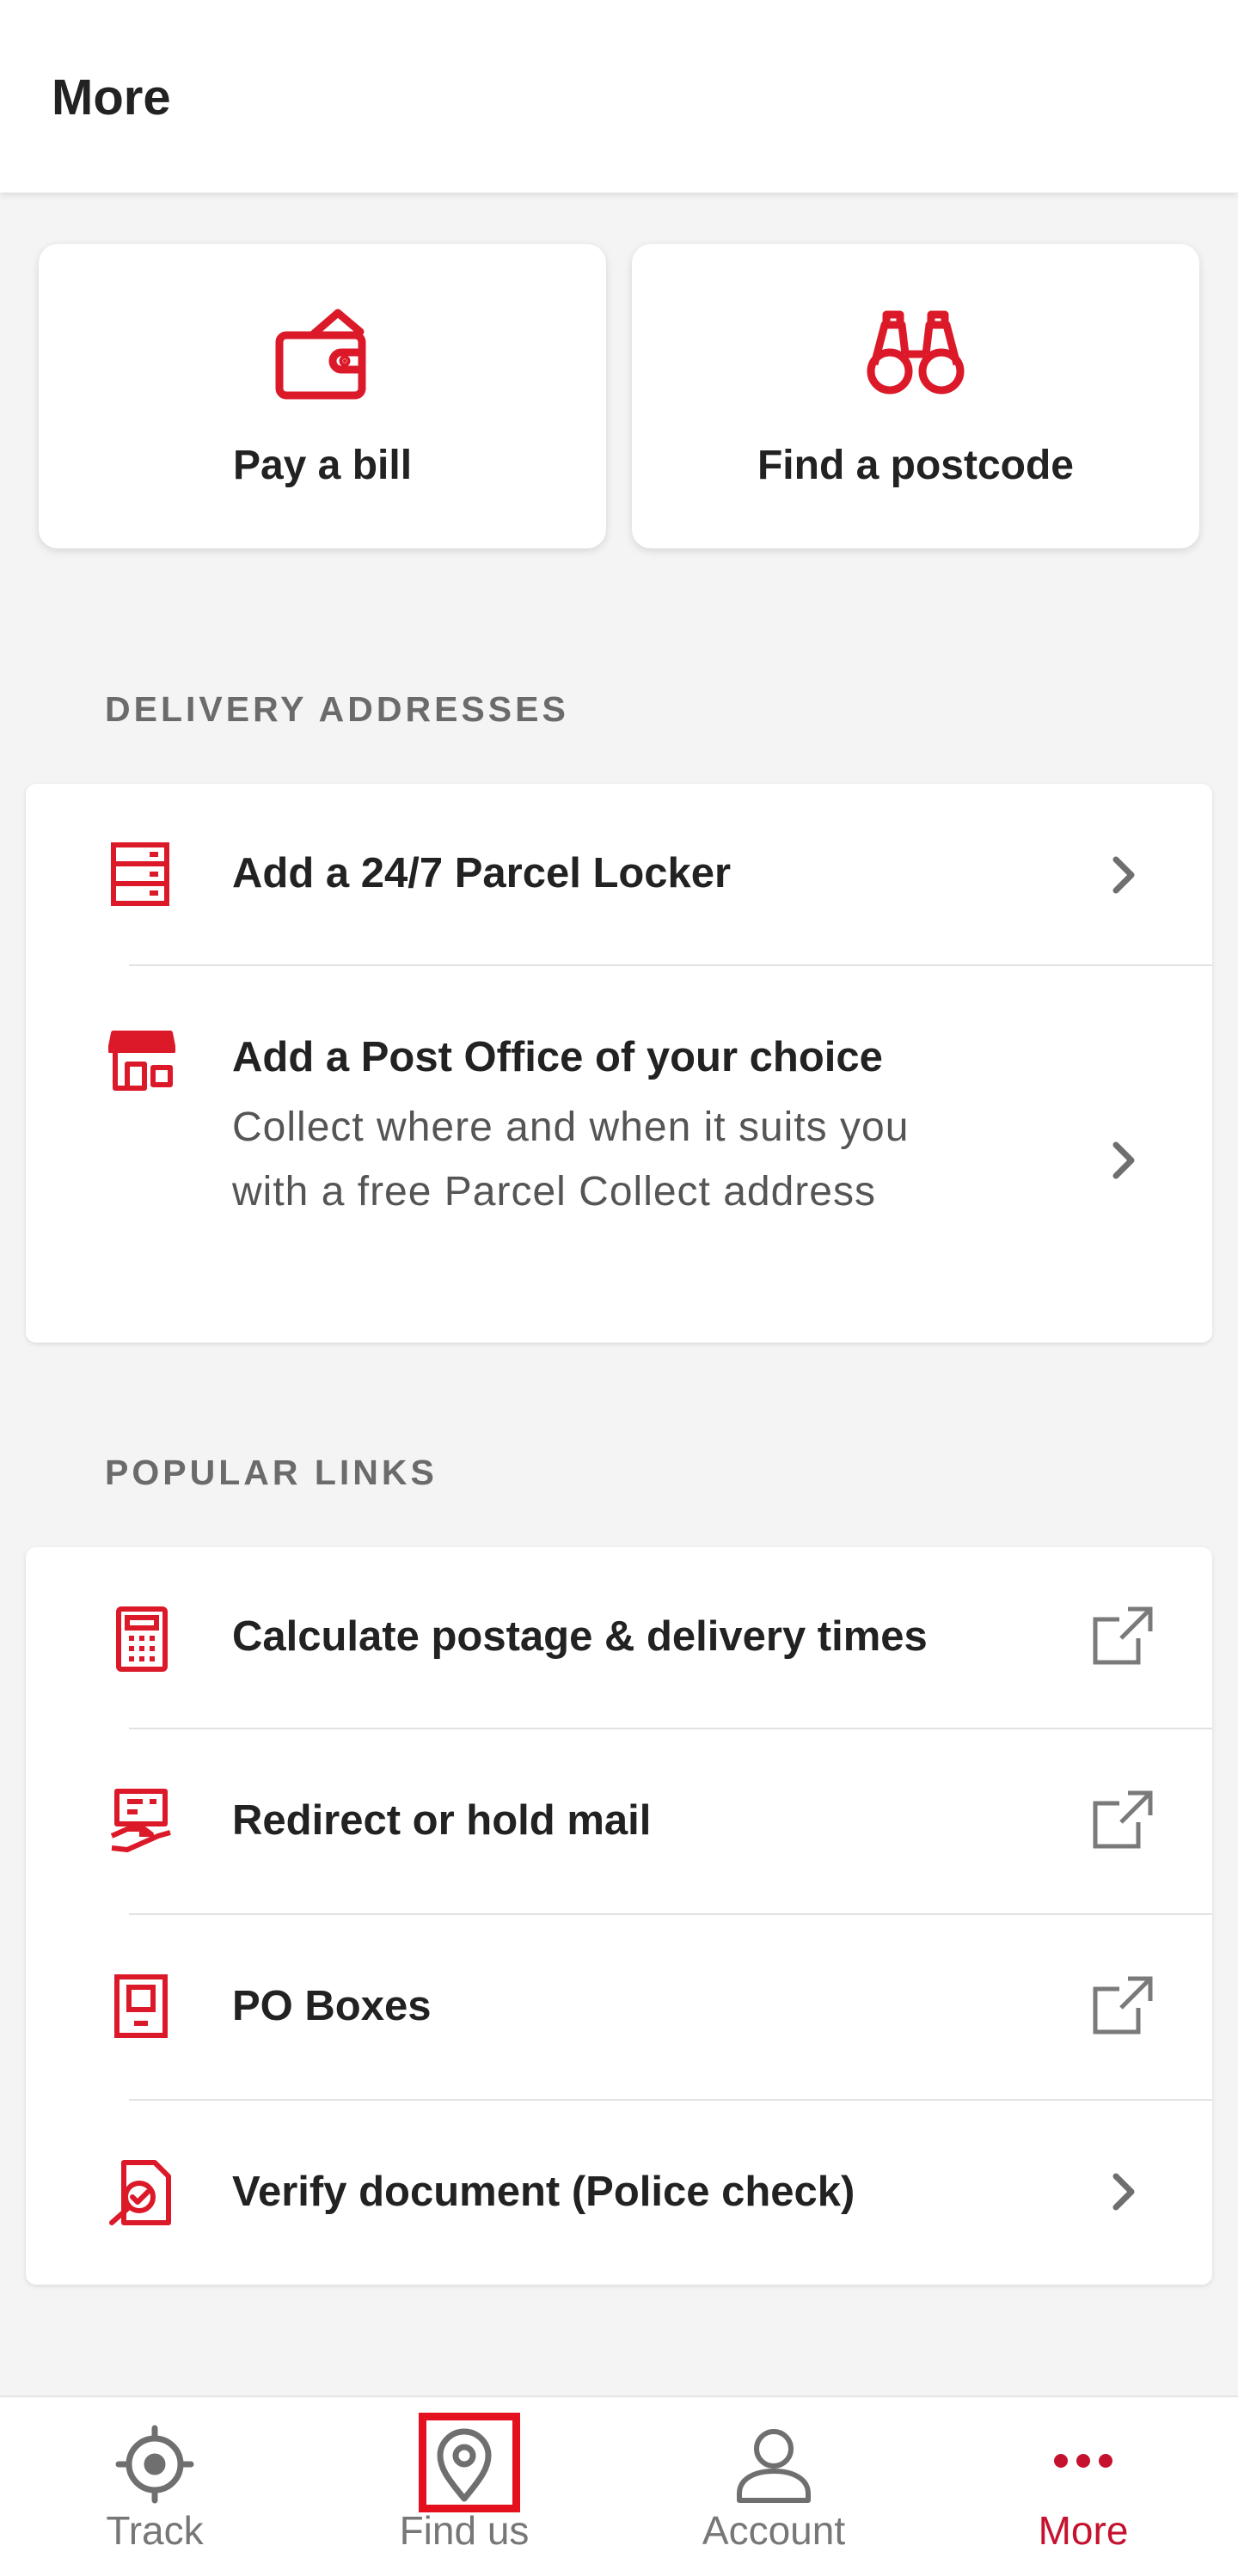  I want to click on post-office-title: Add a Post Office of your choice, so click(557, 1057).